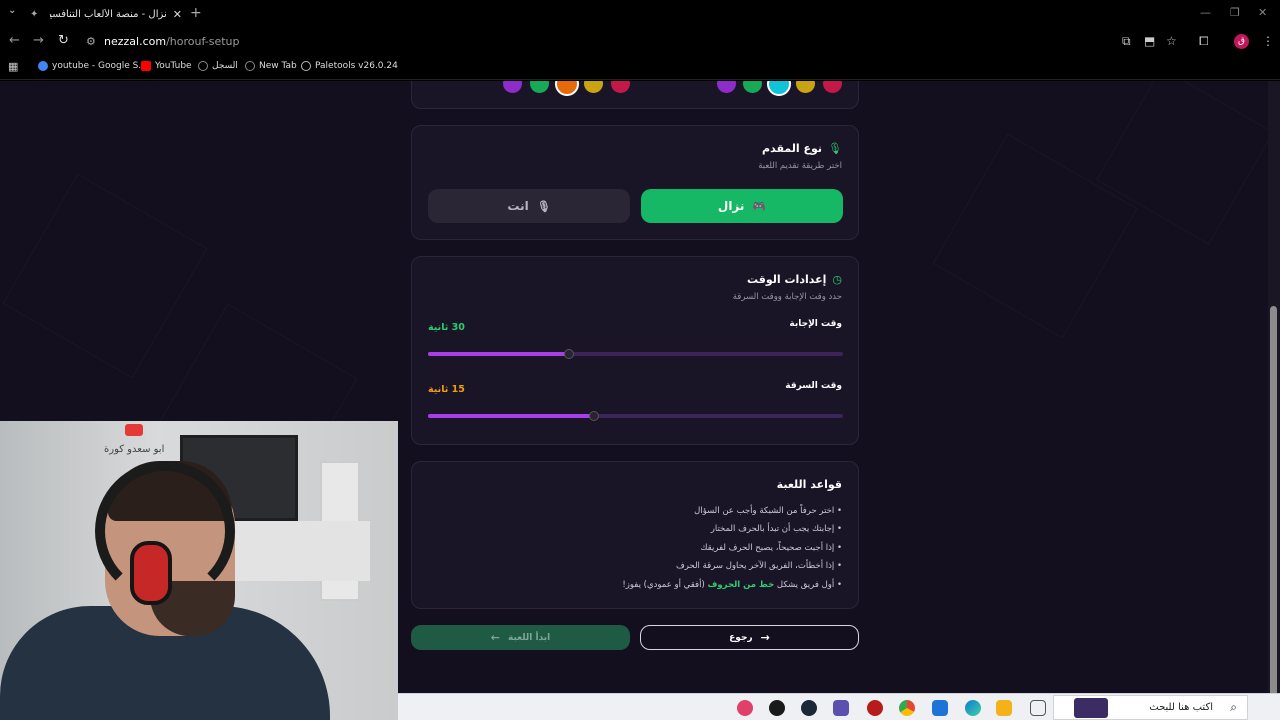  I want to click on site-info-icon: ⚙, so click(91, 41).